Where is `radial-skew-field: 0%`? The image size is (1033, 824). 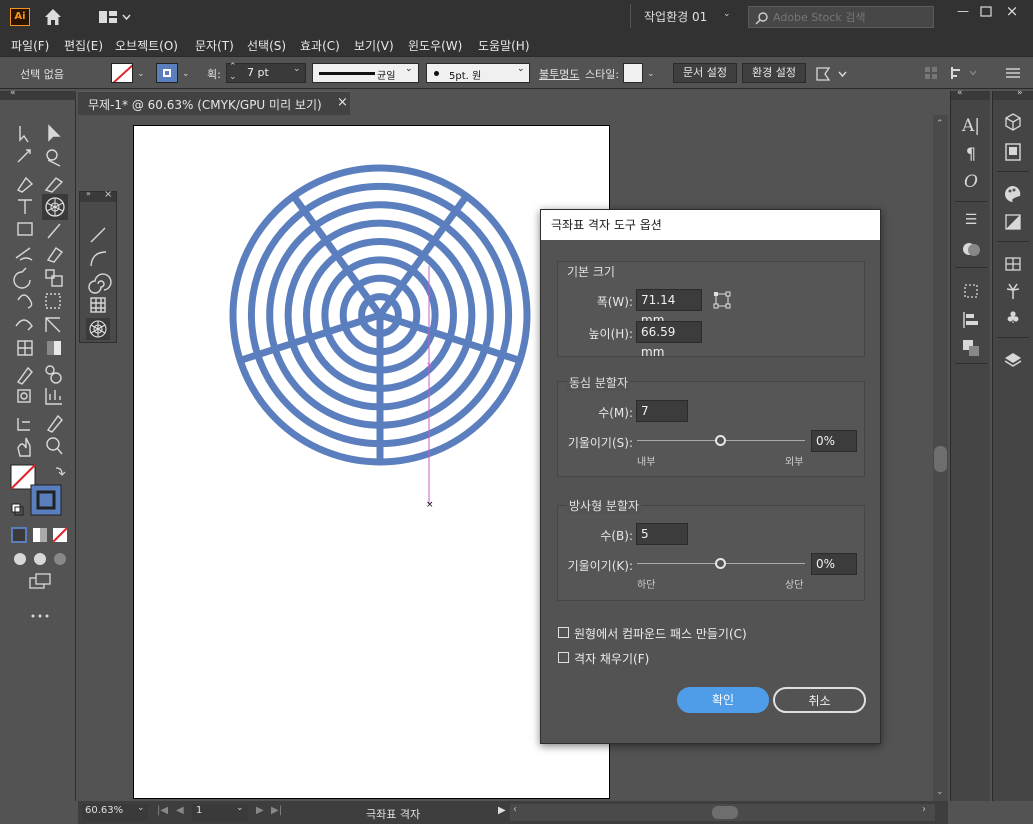
radial-skew-field: 0% is located at coordinates (834, 564).